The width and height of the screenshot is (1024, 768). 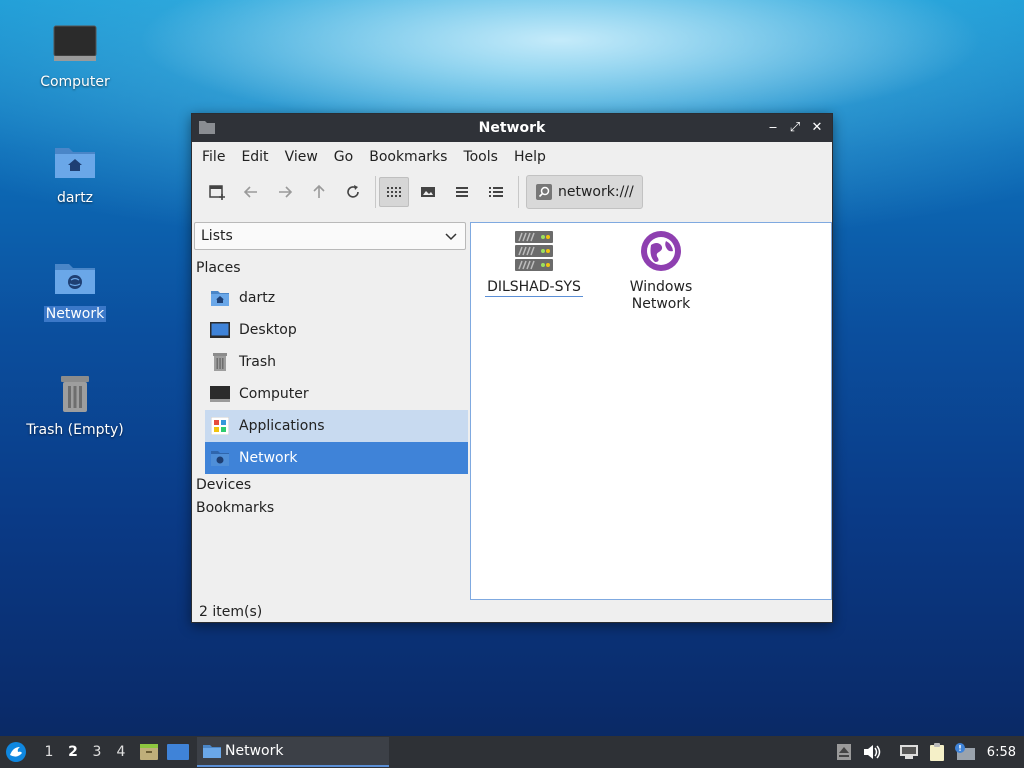 I want to click on notification-button, so click(x=965, y=752).